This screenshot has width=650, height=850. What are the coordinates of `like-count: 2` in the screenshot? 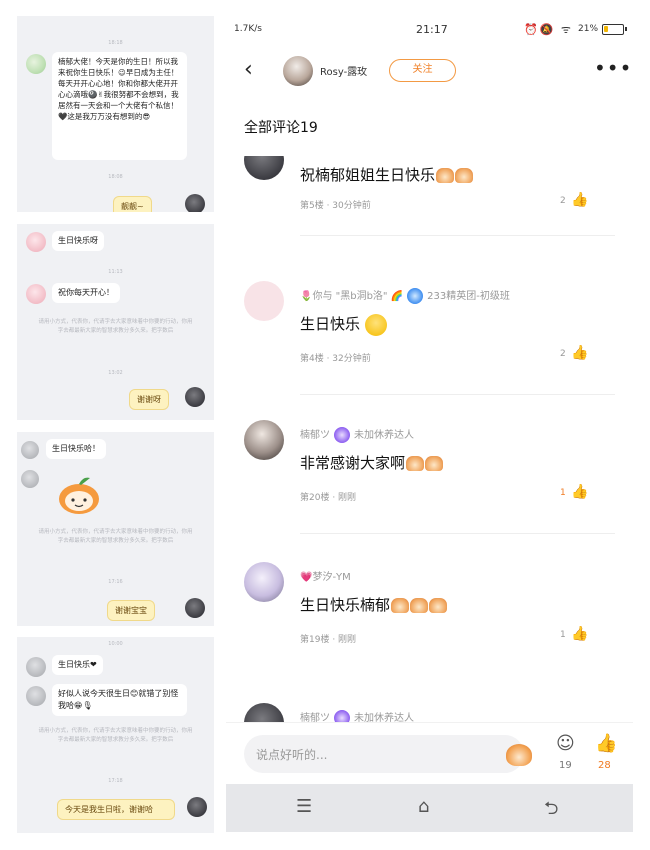 It's located at (563, 354).